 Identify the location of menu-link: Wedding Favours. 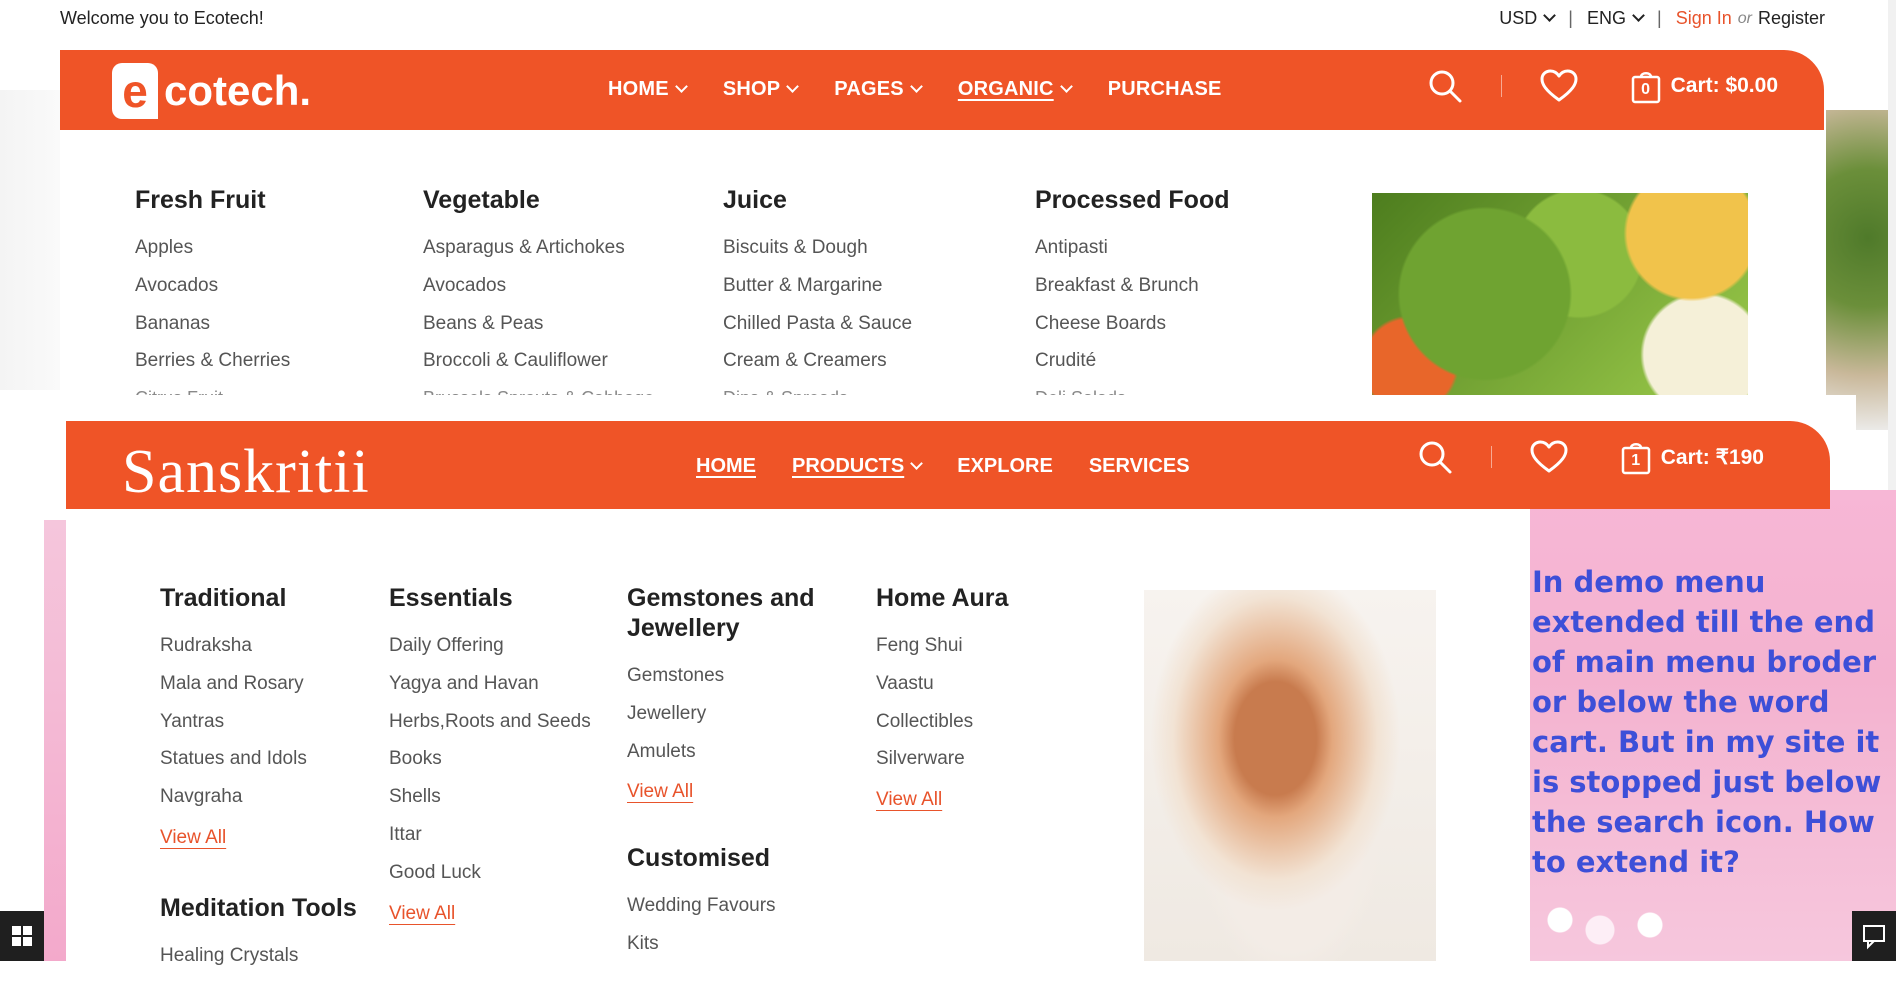
(737, 906).